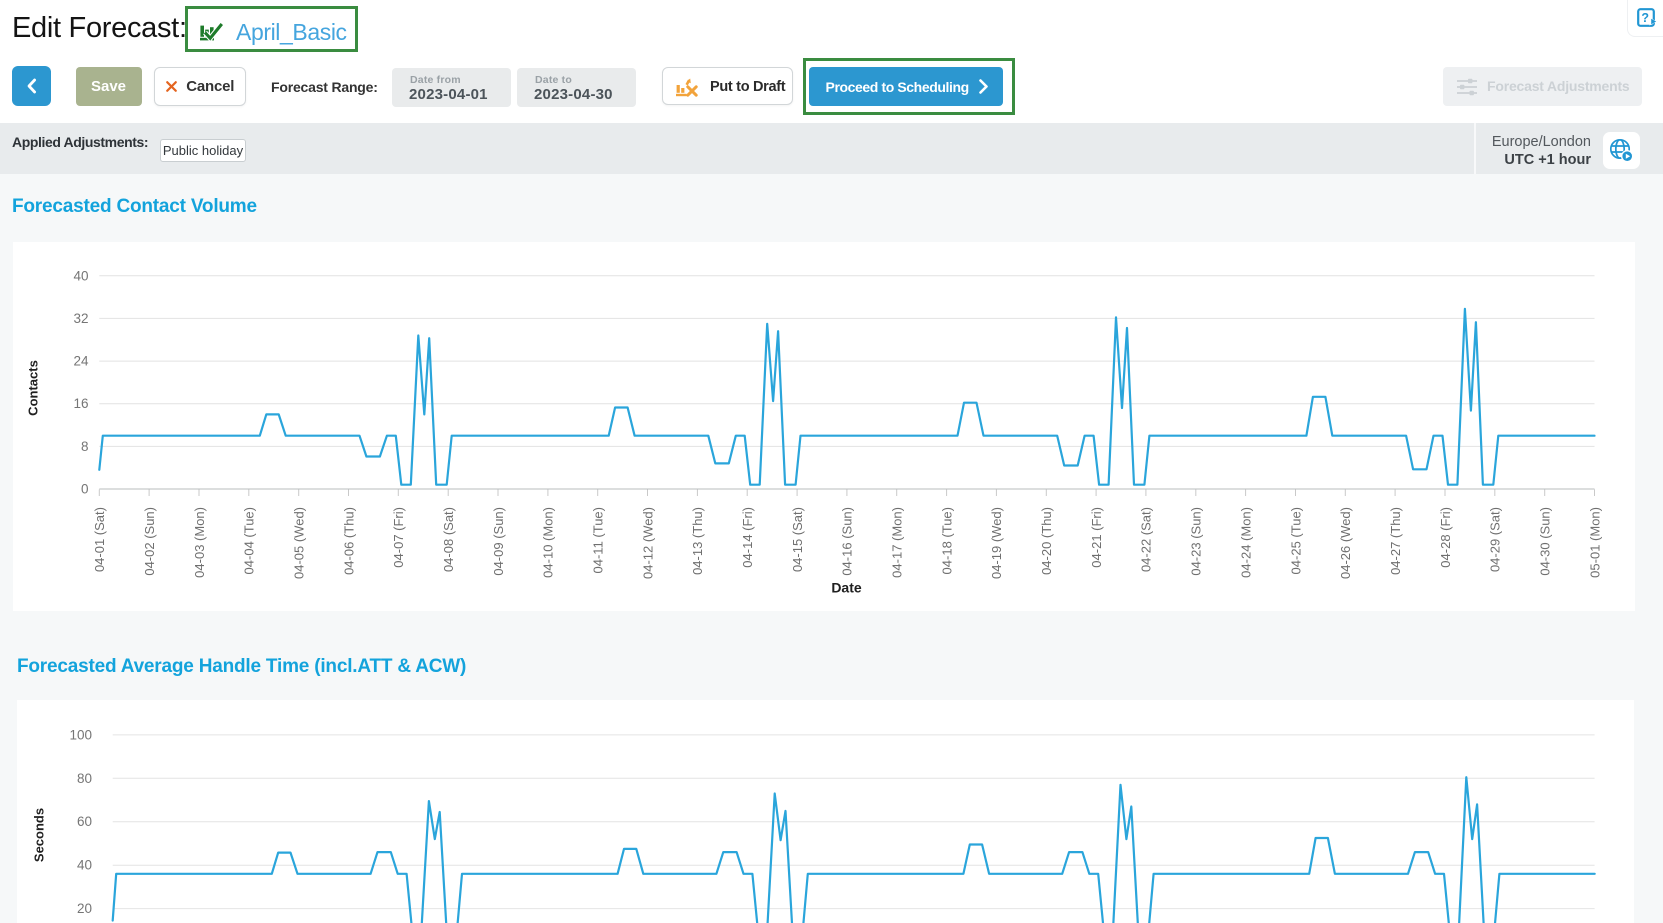 The image size is (1663, 923). I want to click on svg-text: 0, so click(84, 489).